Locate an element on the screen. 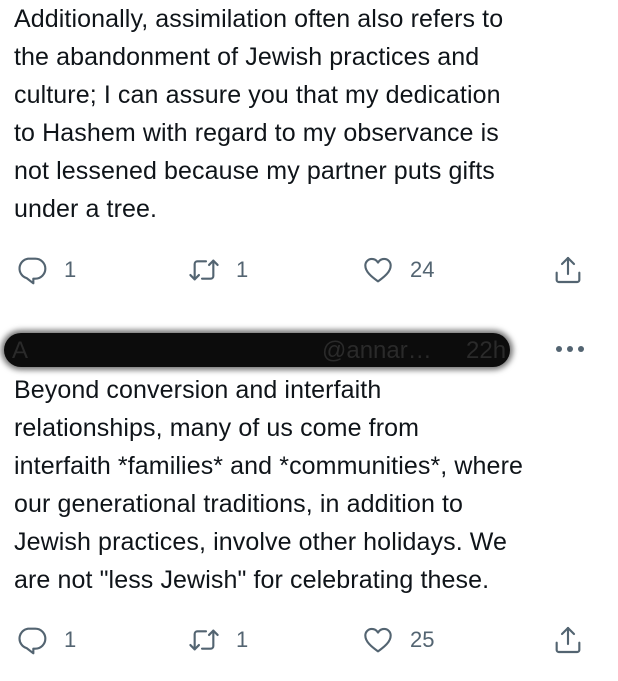 This screenshot has width=618, height=681. tweet-action-bar: 1 1 25 is located at coordinates (309, 640).